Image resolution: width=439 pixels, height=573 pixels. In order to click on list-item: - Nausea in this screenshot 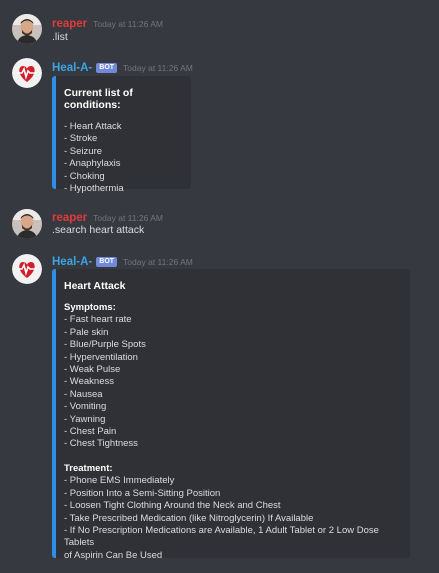, I will do `click(83, 394)`.